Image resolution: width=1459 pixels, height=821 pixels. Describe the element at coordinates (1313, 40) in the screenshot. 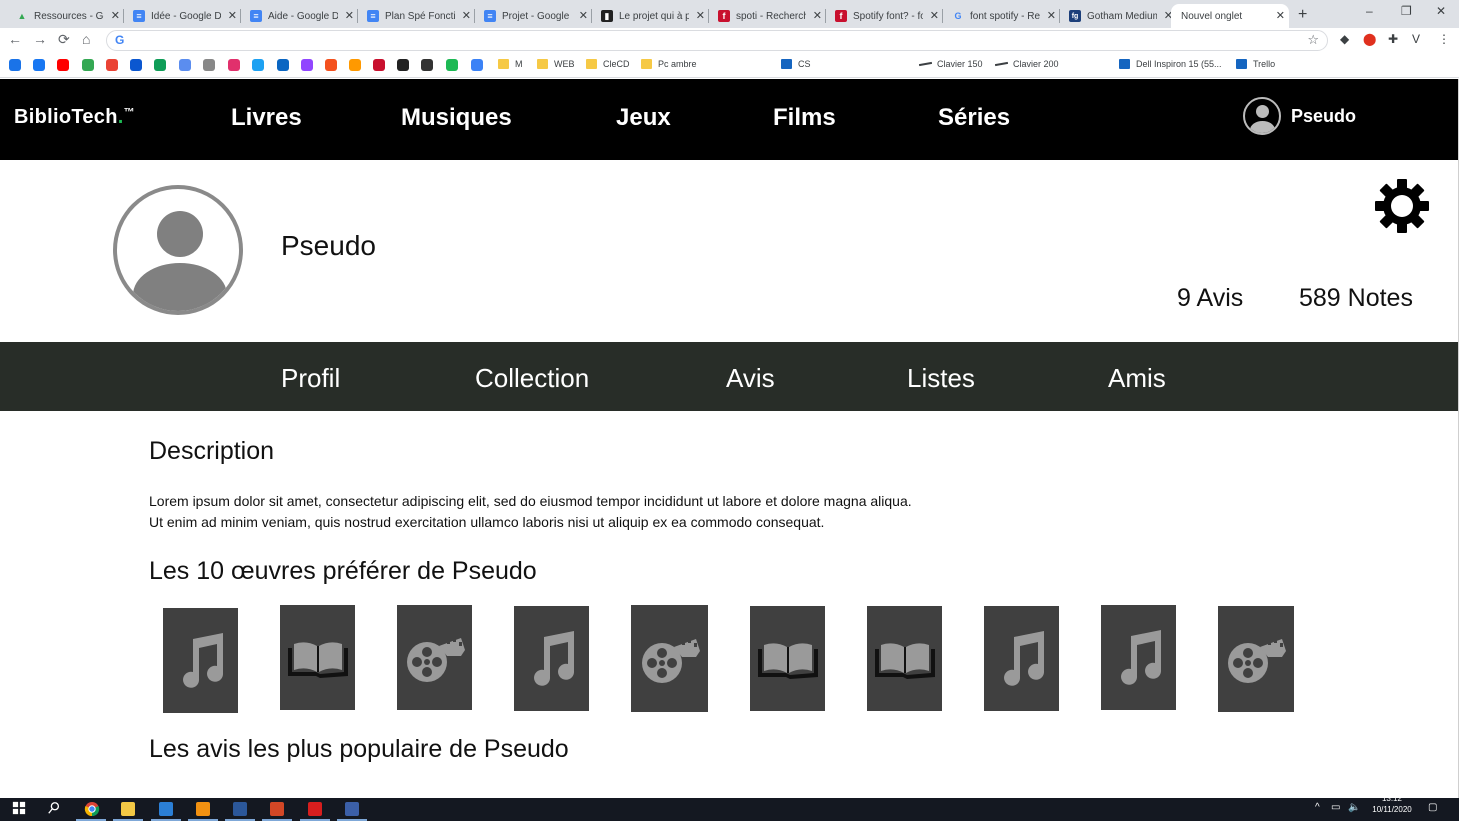

I see `bookmark-star-icon: ☆` at that location.